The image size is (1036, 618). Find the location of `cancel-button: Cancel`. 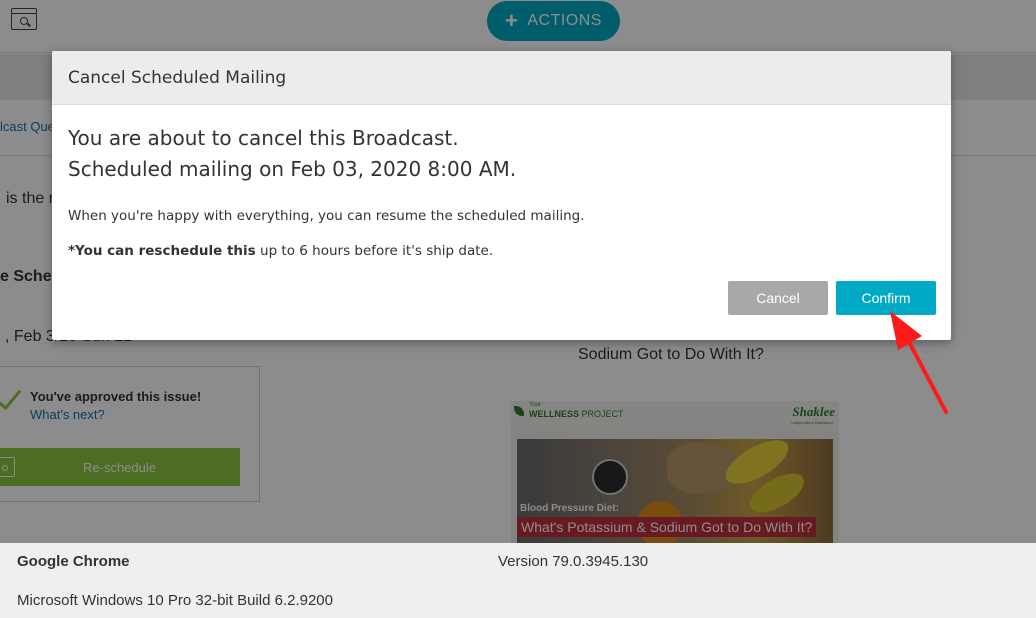

cancel-button: Cancel is located at coordinates (778, 298).